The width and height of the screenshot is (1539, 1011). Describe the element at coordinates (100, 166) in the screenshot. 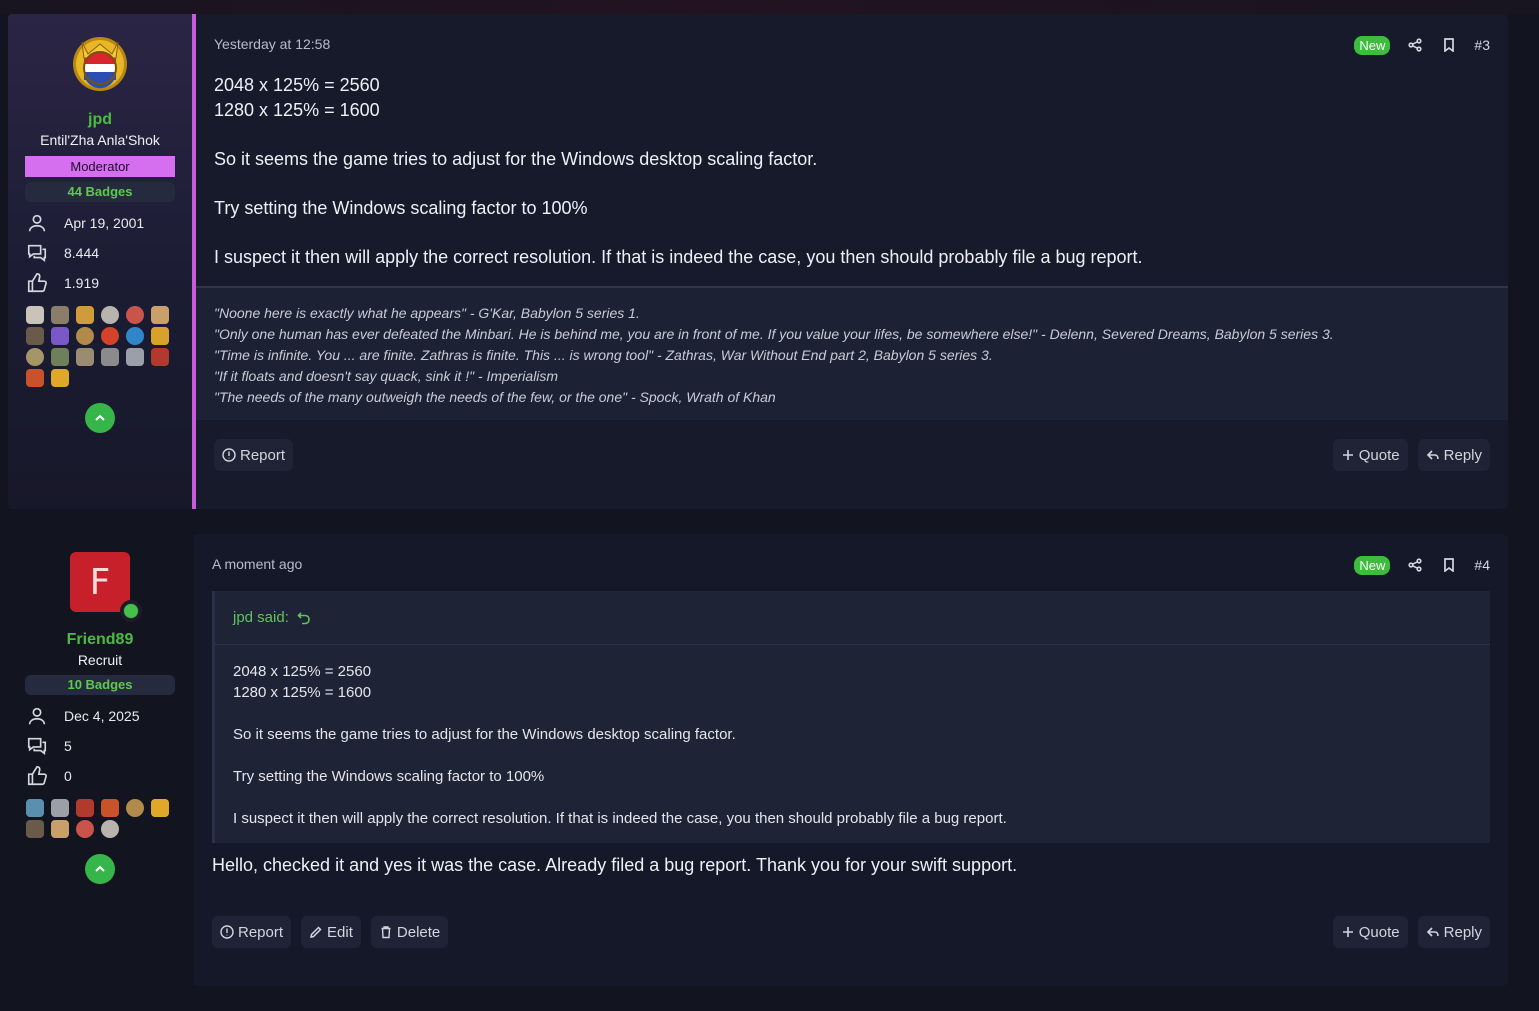

I see `role-banner: Moderator` at that location.